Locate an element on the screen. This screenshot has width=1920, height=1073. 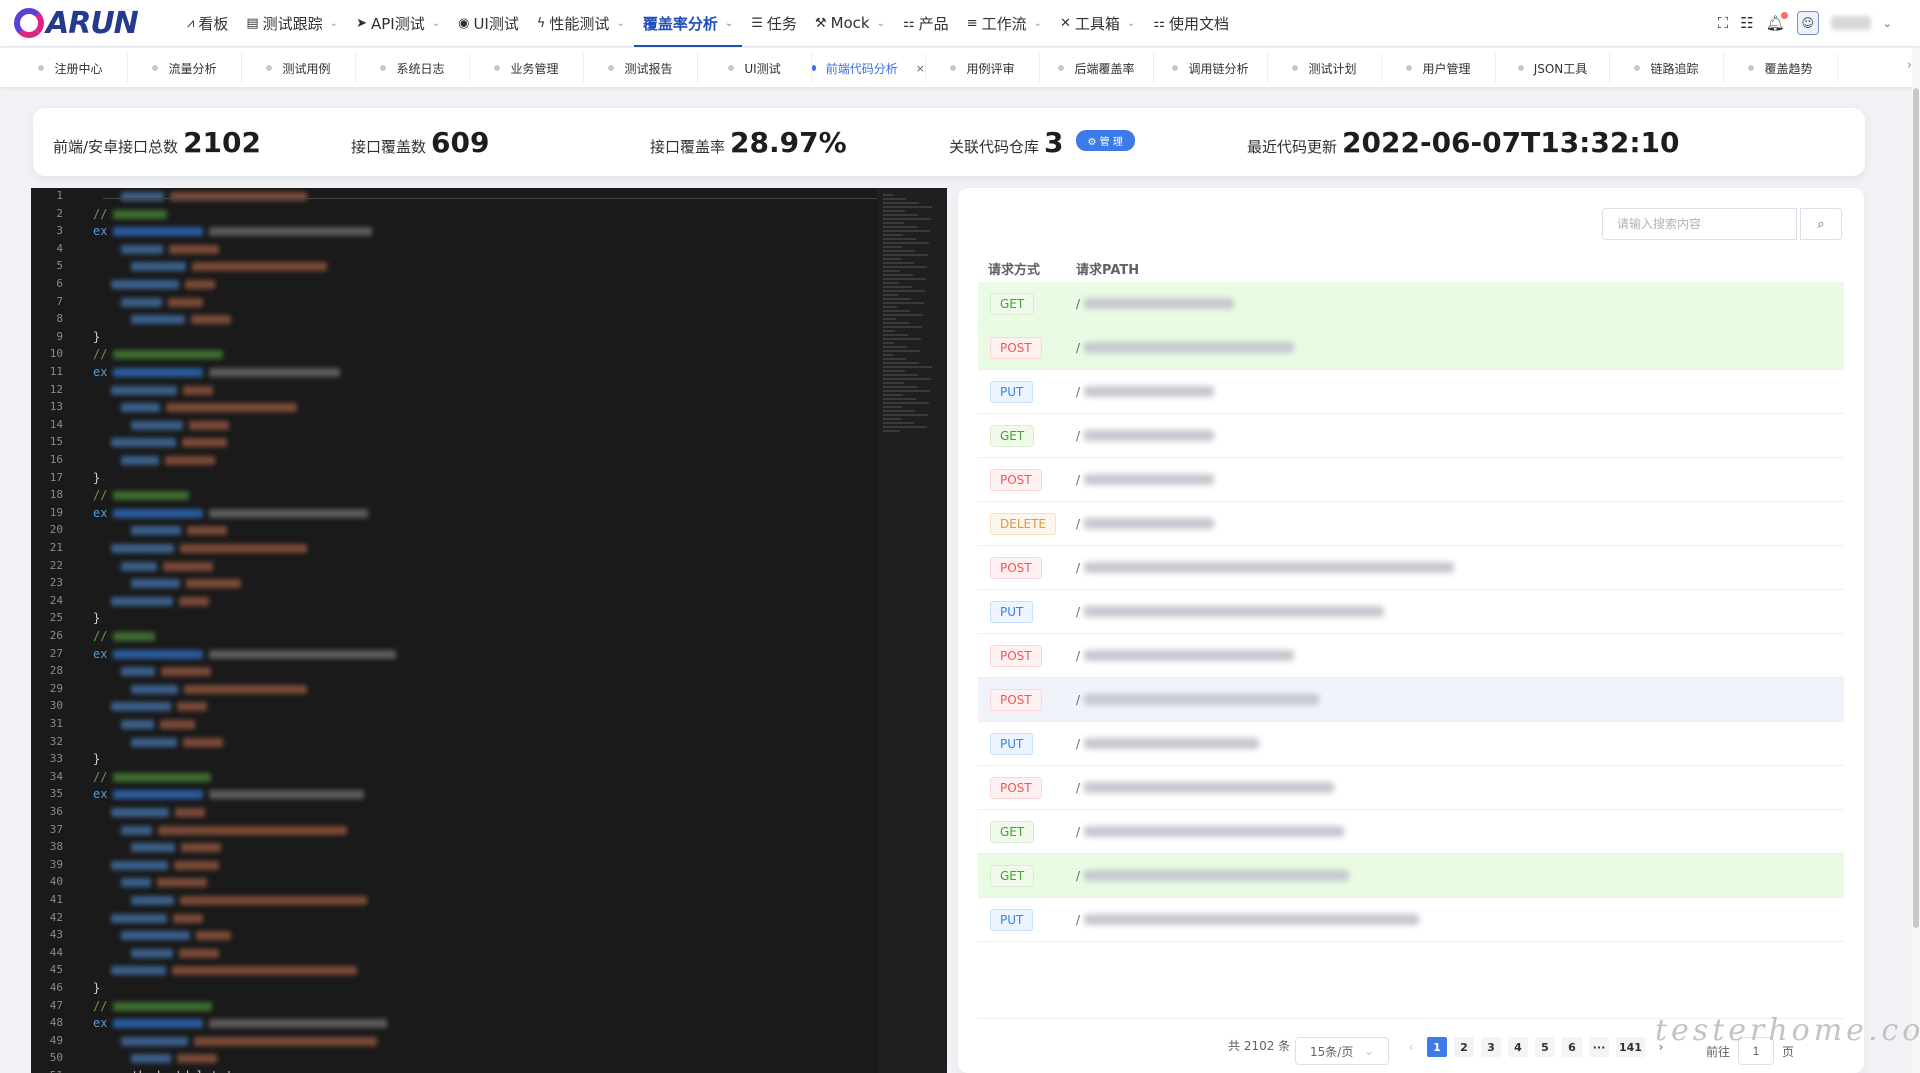
page-number: 5 is located at coordinates (1545, 1047).